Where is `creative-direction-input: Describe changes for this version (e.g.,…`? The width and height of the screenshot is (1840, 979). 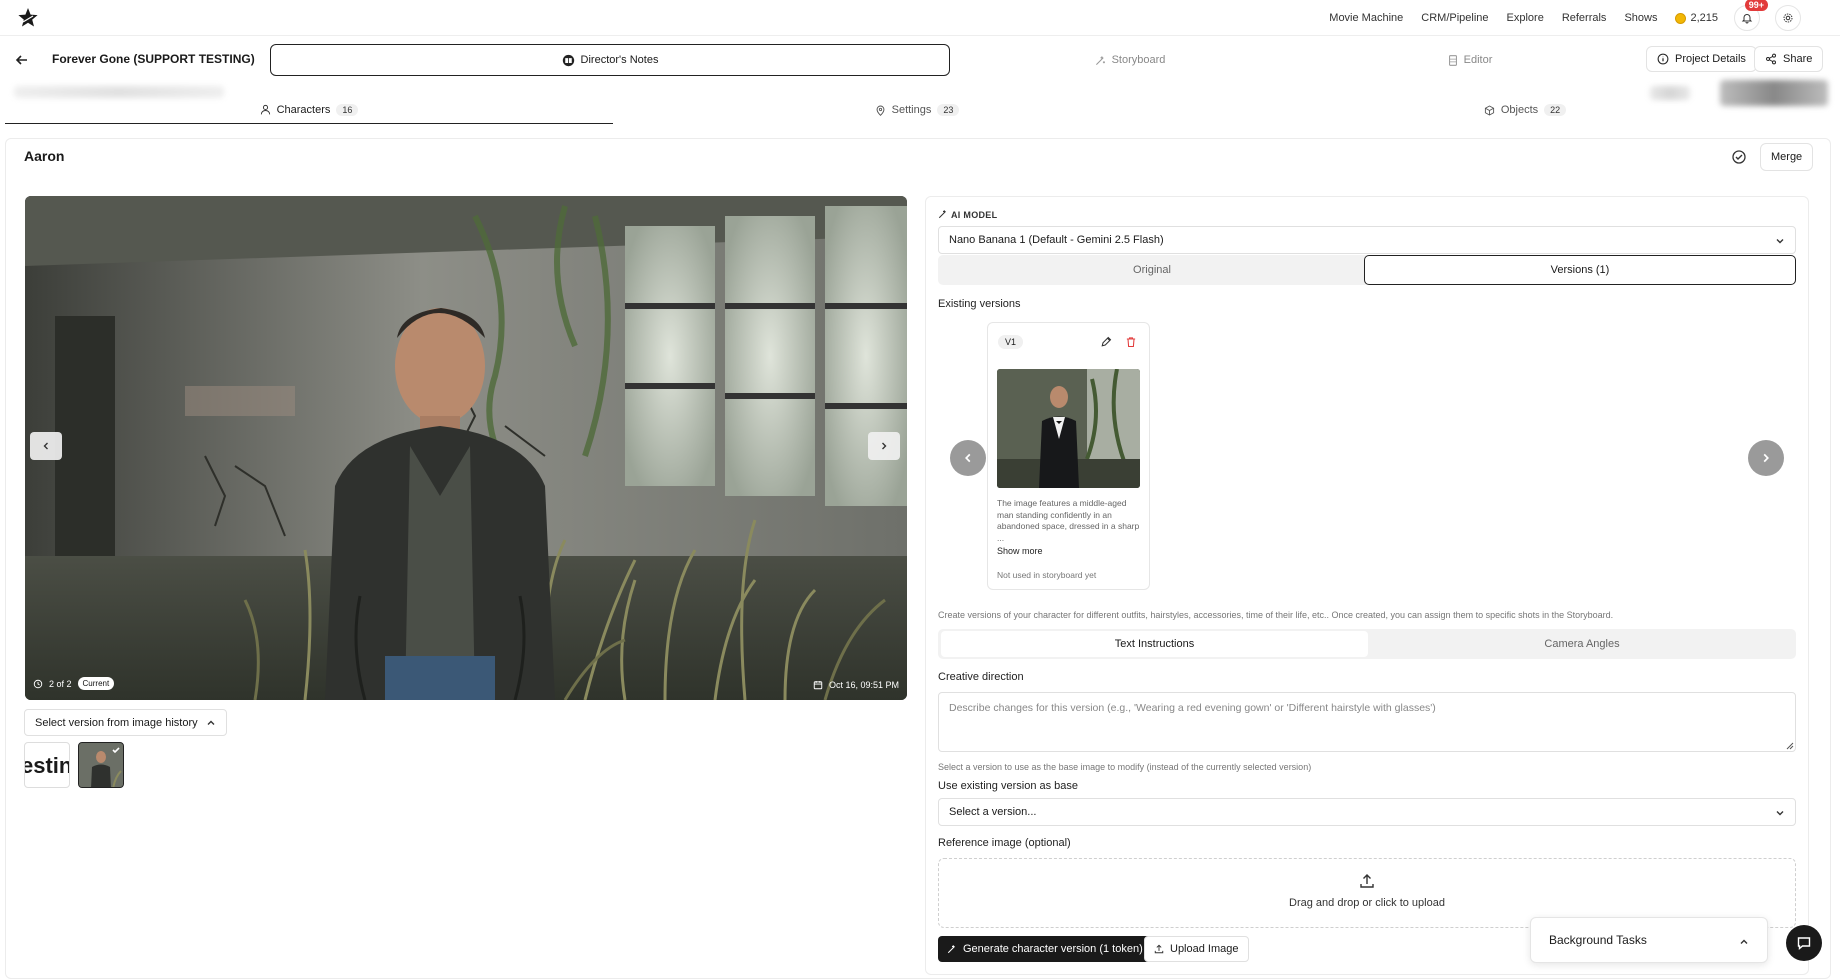 creative-direction-input: Describe changes for this version (e.g.,… is located at coordinates (1367, 722).